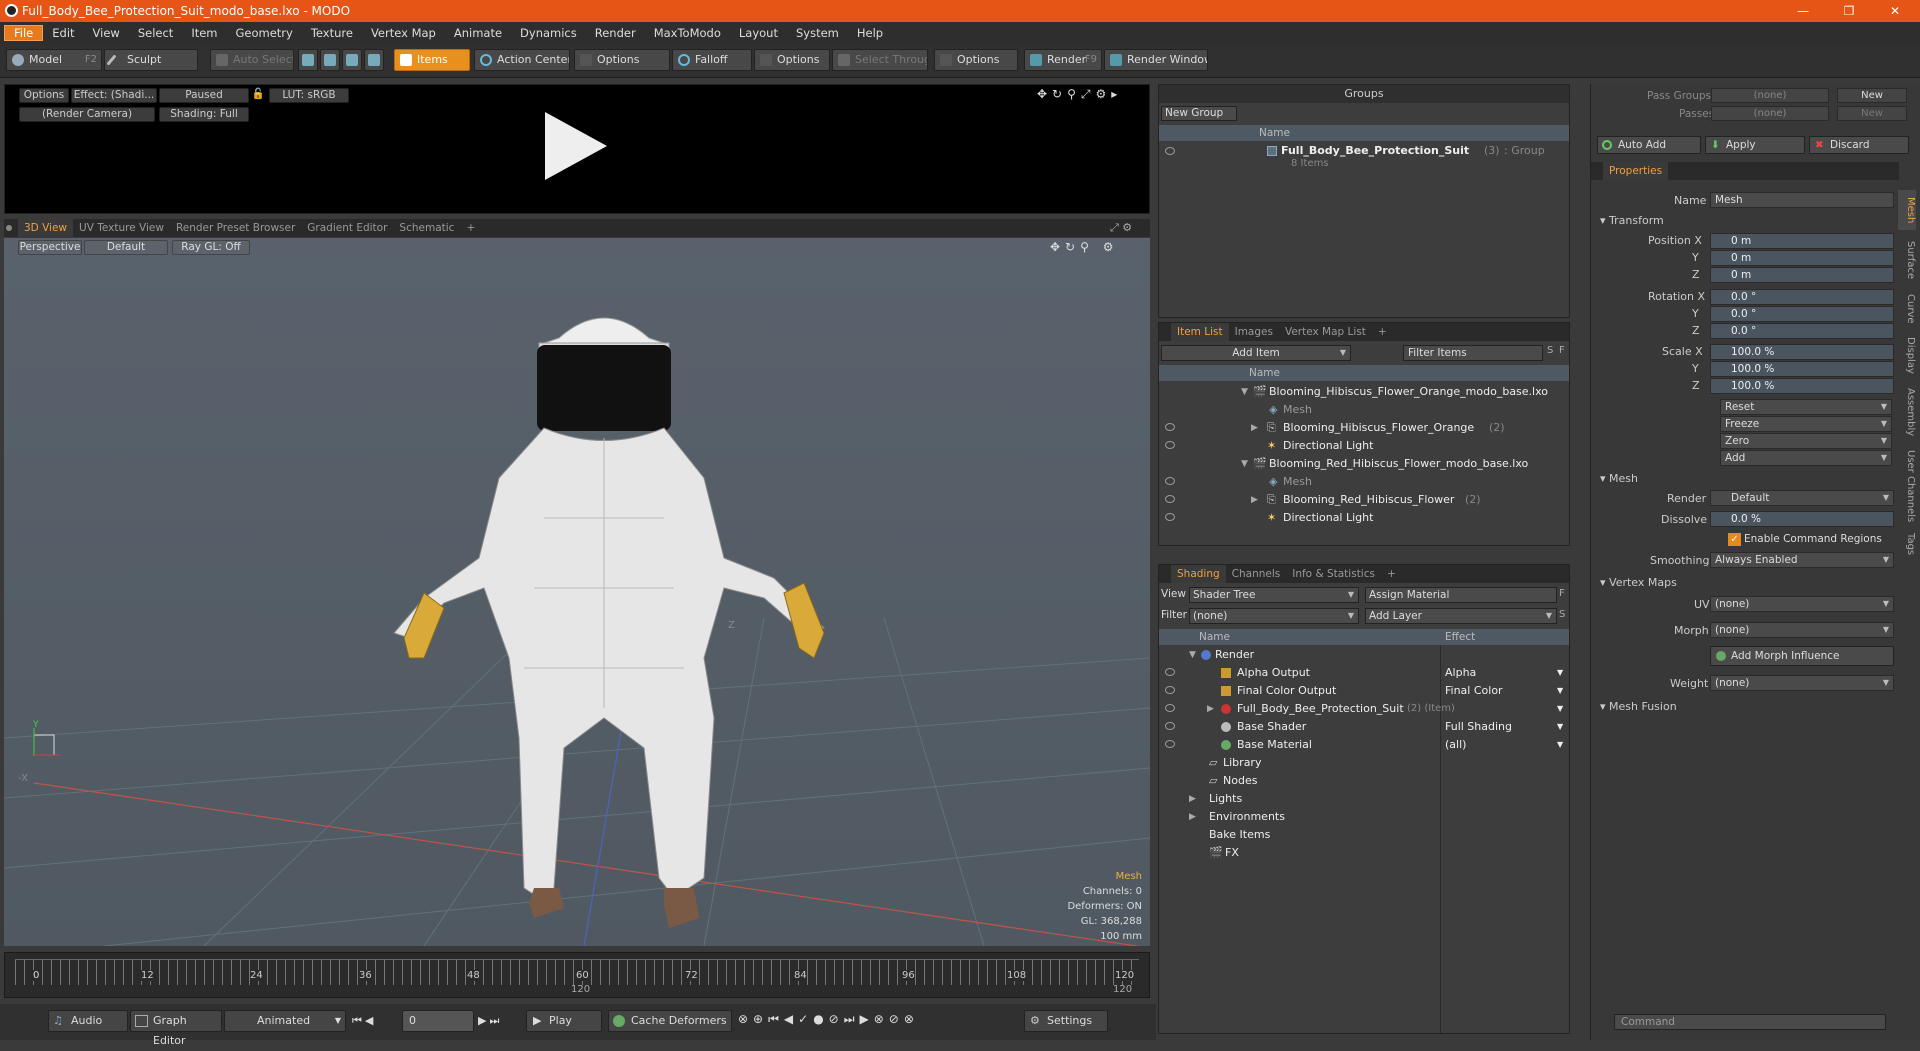  Describe the element at coordinates (1364, 482) in the screenshot. I see `list-item: ◈ Mesh` at that location.